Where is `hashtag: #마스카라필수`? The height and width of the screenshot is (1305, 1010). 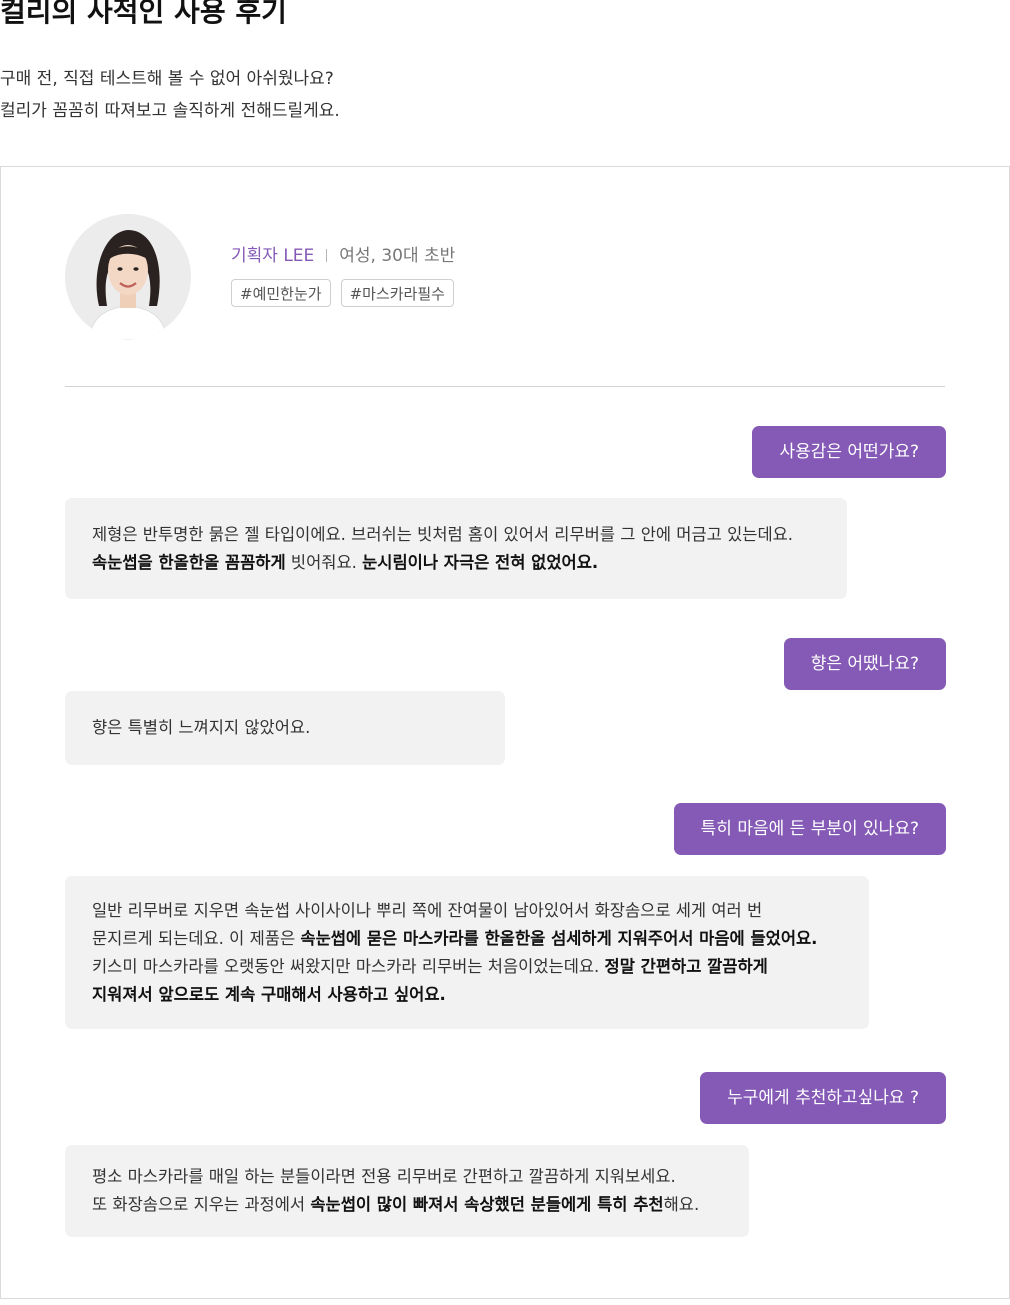
hashtag: #마스카라필수 is located at coordinates (397, 293).